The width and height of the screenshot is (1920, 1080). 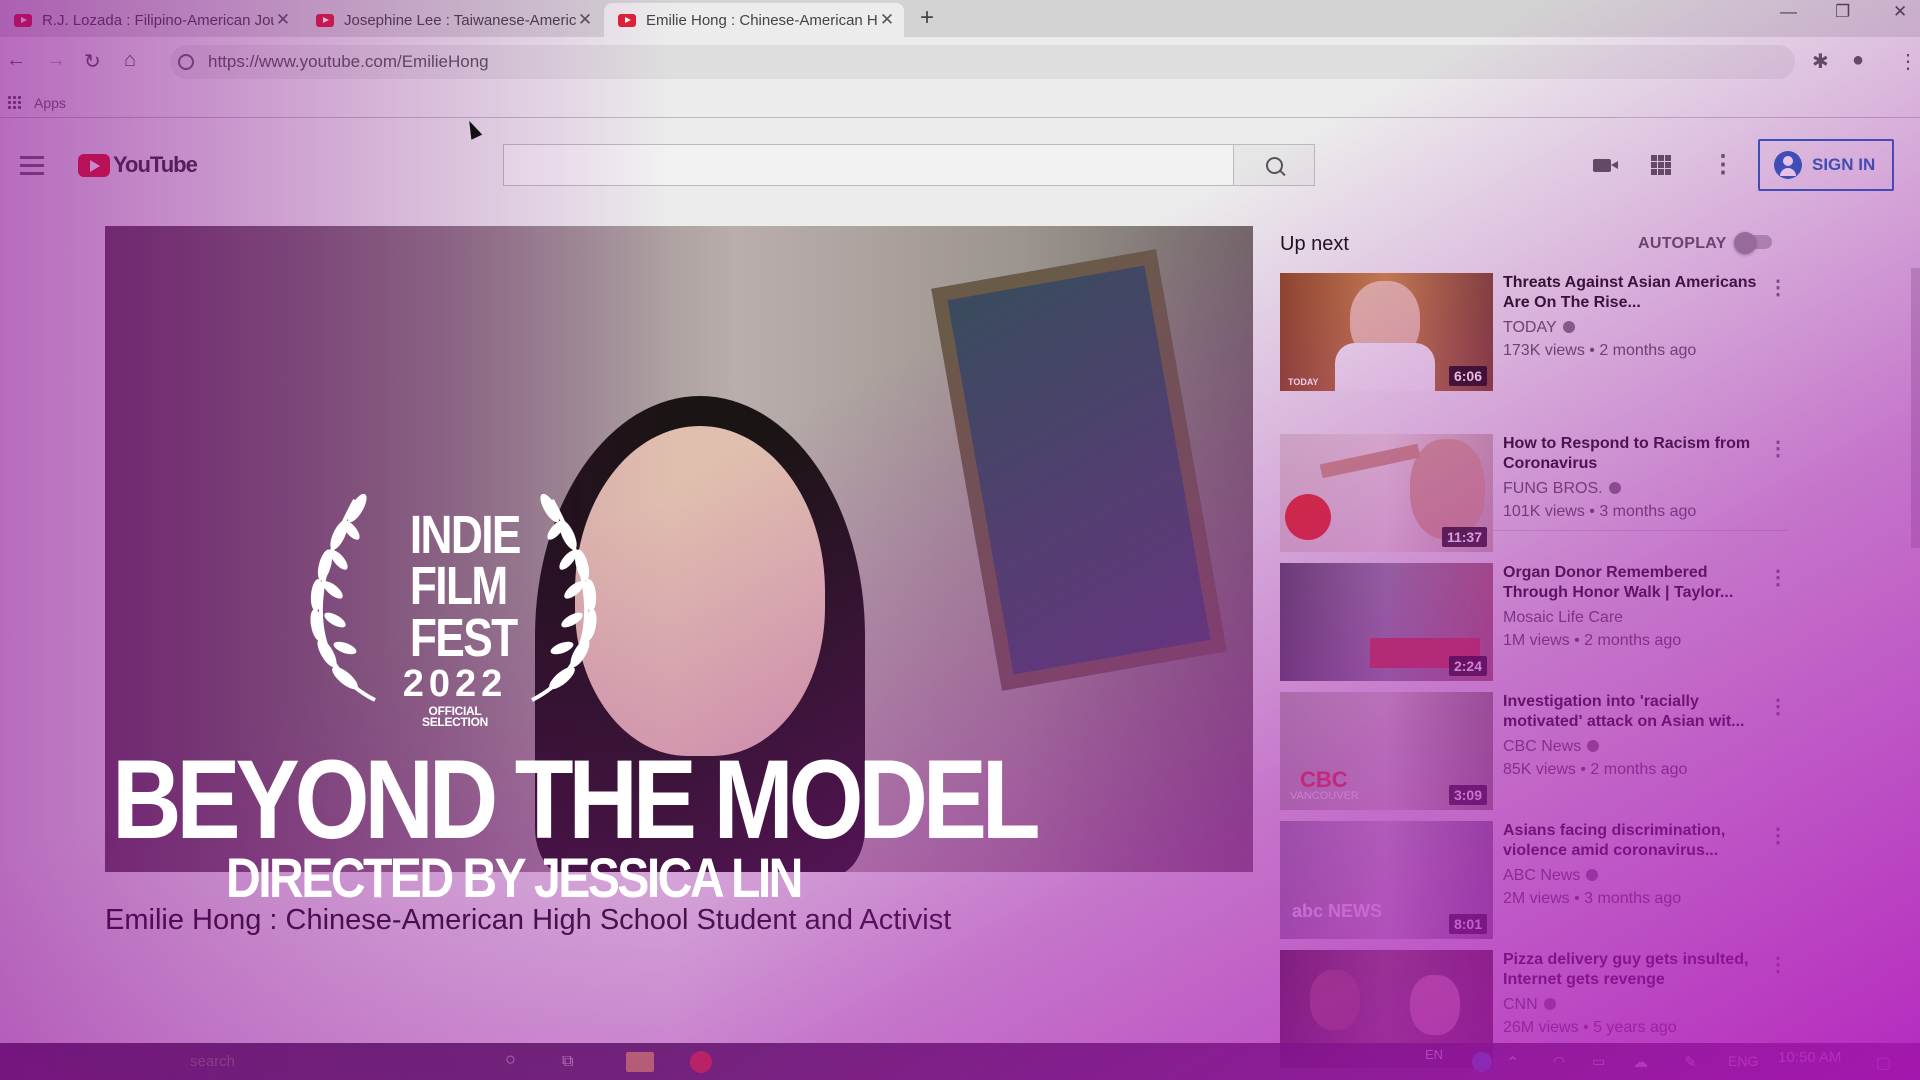 I want to click on festival-year: 2022, so click(x=455, y=683).